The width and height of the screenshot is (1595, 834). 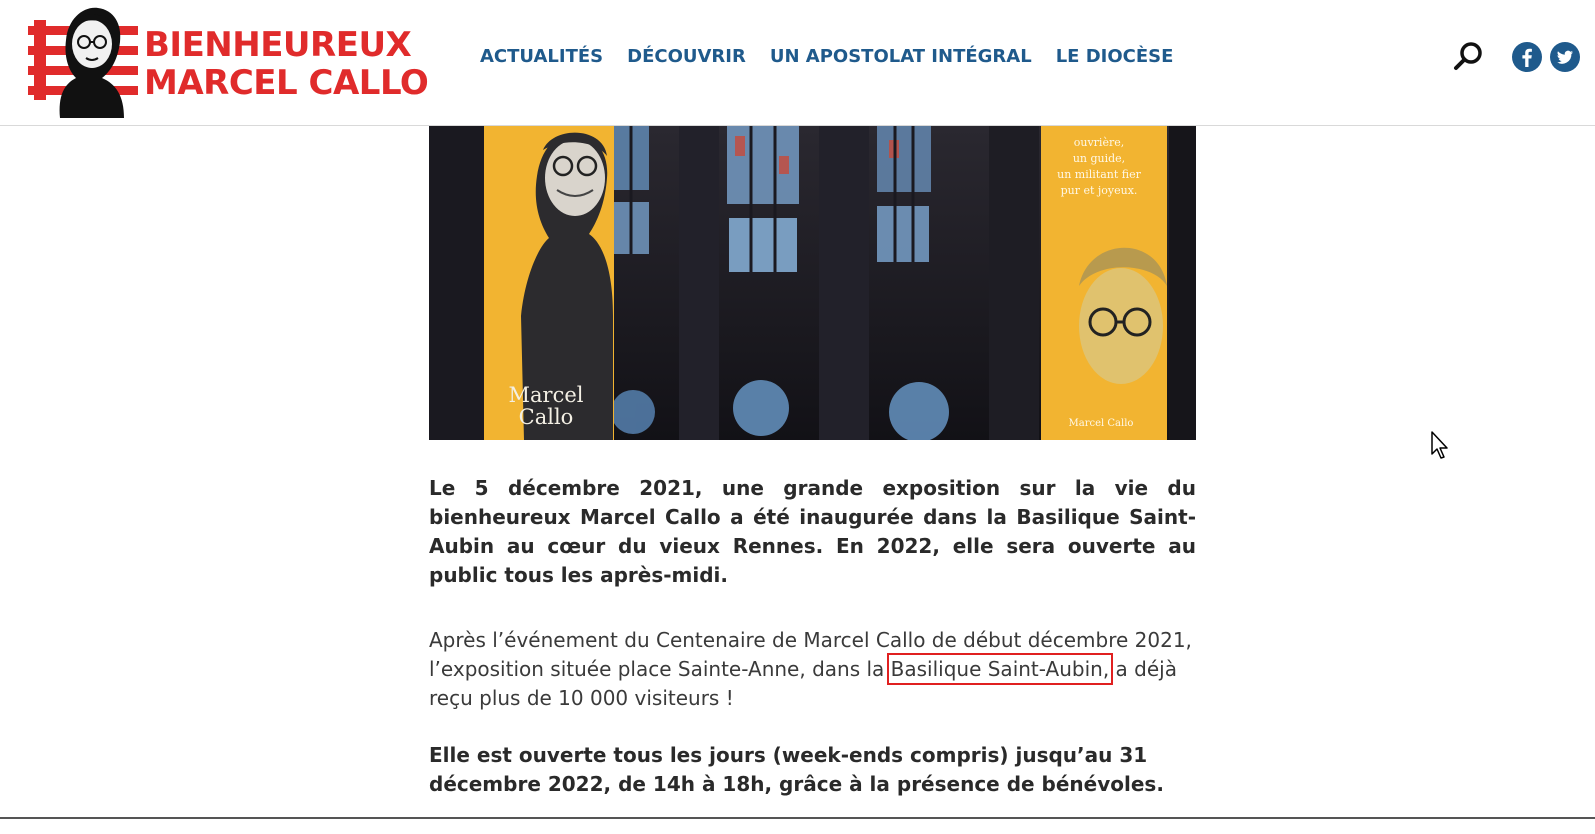 What do you see at coordinates (1439, 445) in the screenshot?
I see `mouse-cursor-icon` at bounding box center [1439, 445].